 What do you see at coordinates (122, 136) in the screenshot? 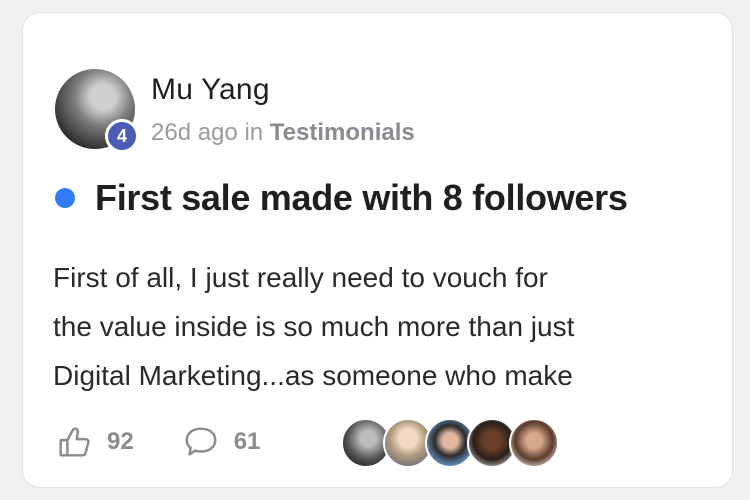
I see `level-badge: 4` at bounding box center [122, 136].